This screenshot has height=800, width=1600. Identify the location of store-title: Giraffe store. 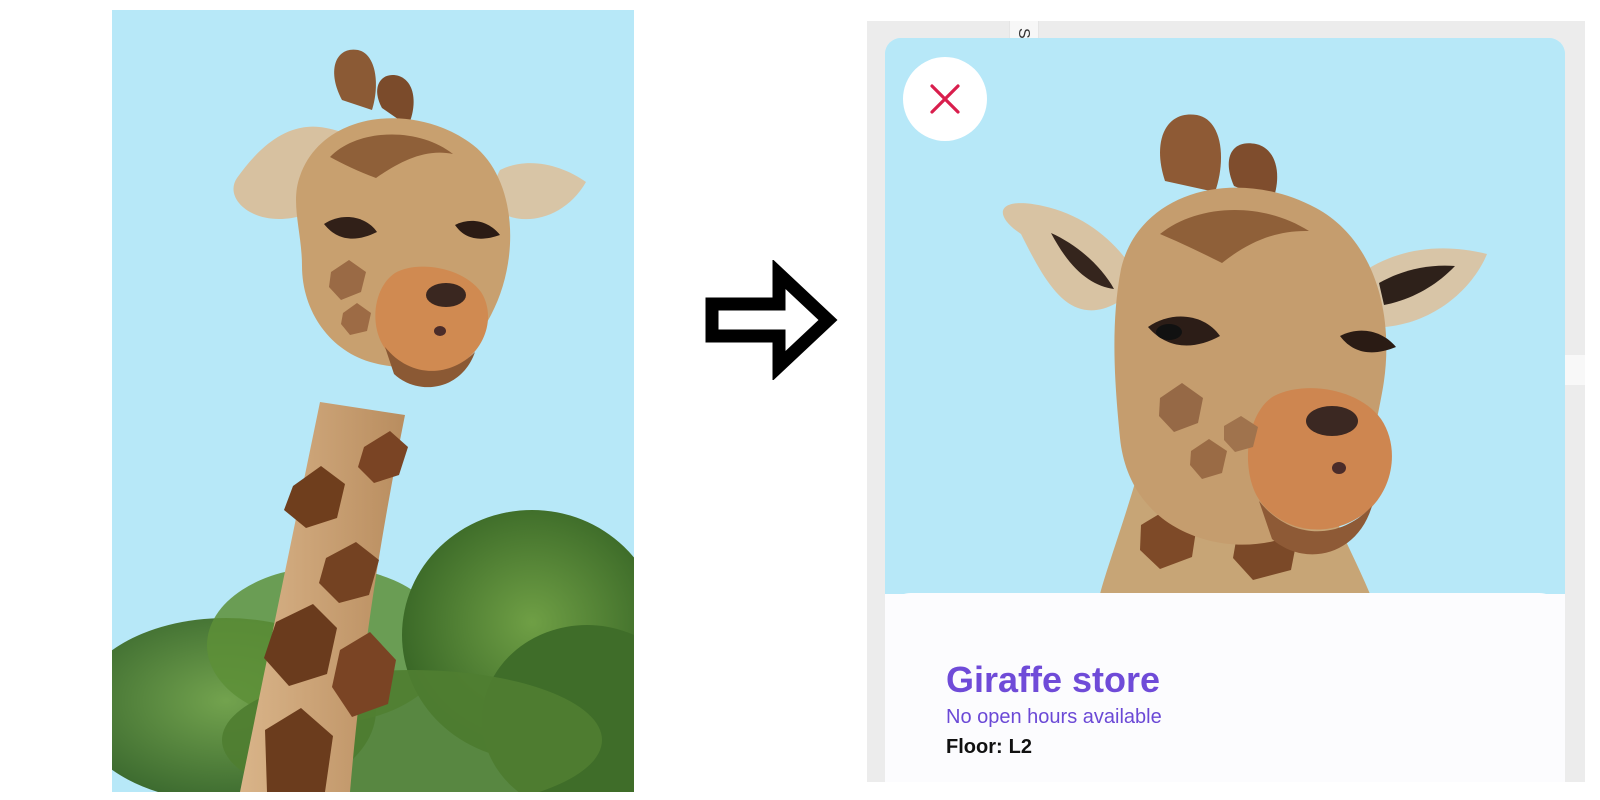
(1053, 679).